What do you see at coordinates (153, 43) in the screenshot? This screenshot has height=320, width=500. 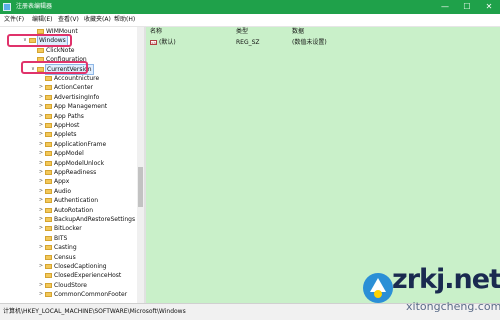 I see `string-value-icon: ab` at bounding box center [153, 43].